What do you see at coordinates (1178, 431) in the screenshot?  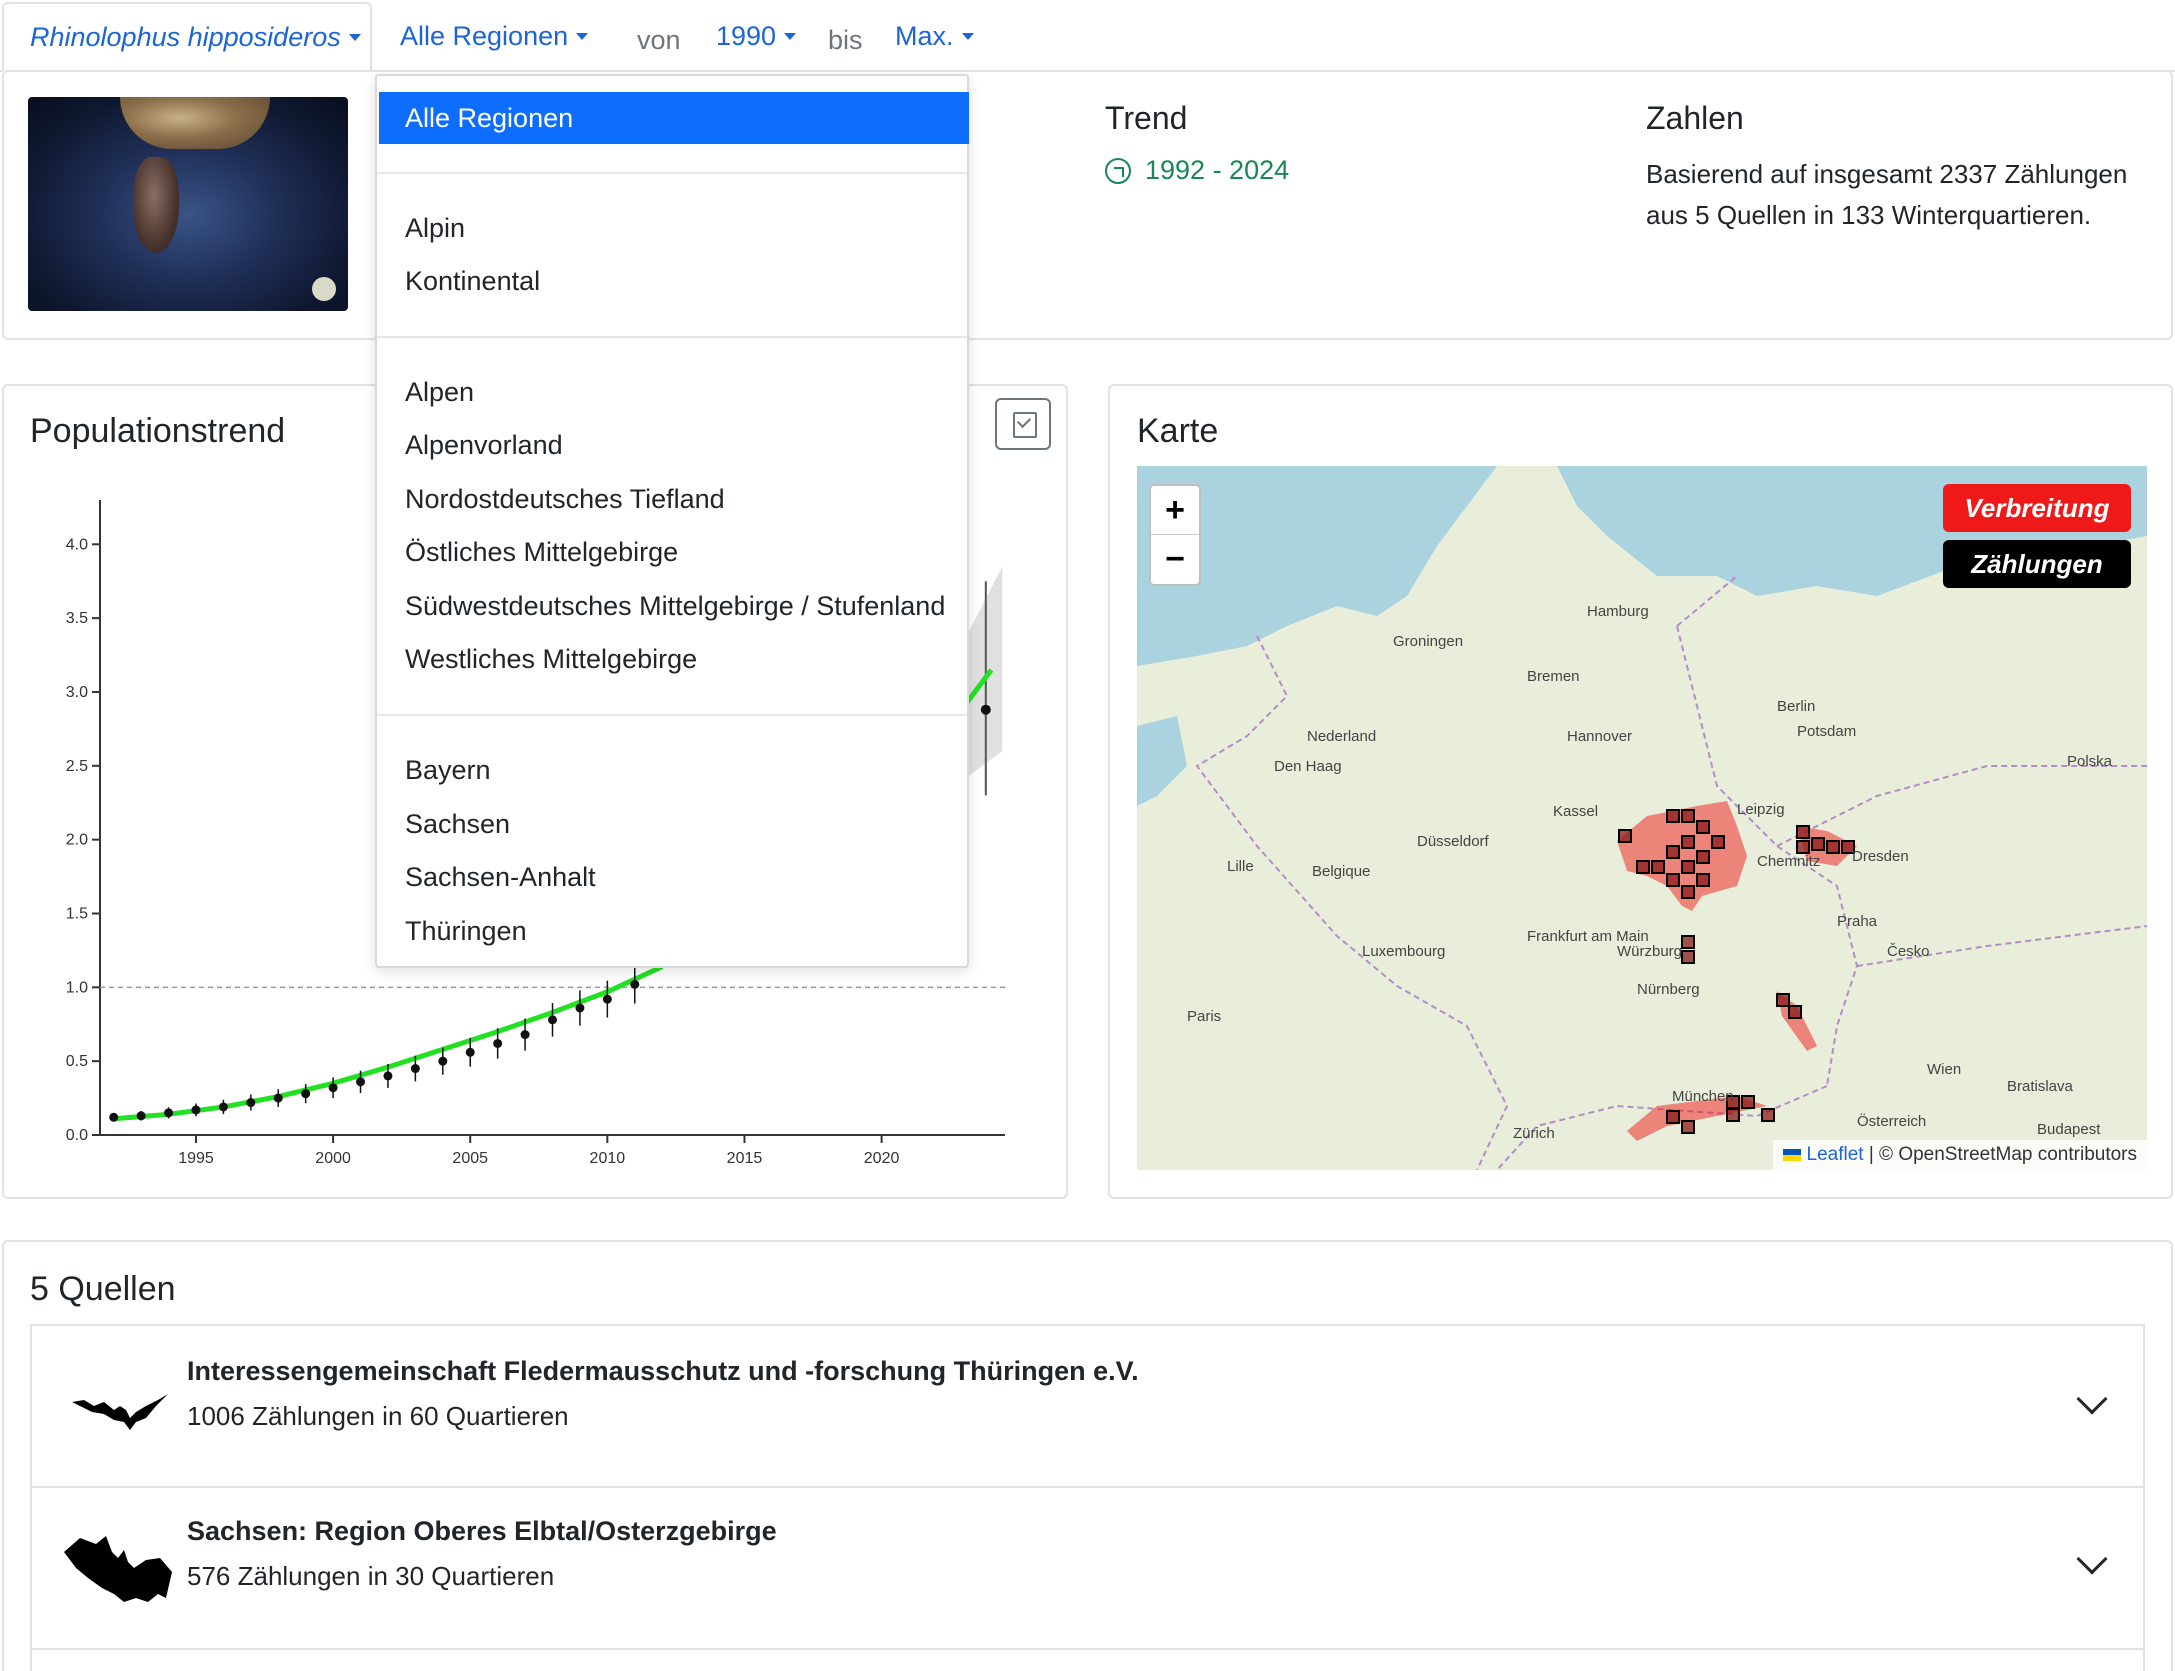 I see `map-title: Karte` at bounding box center [1178, 431].